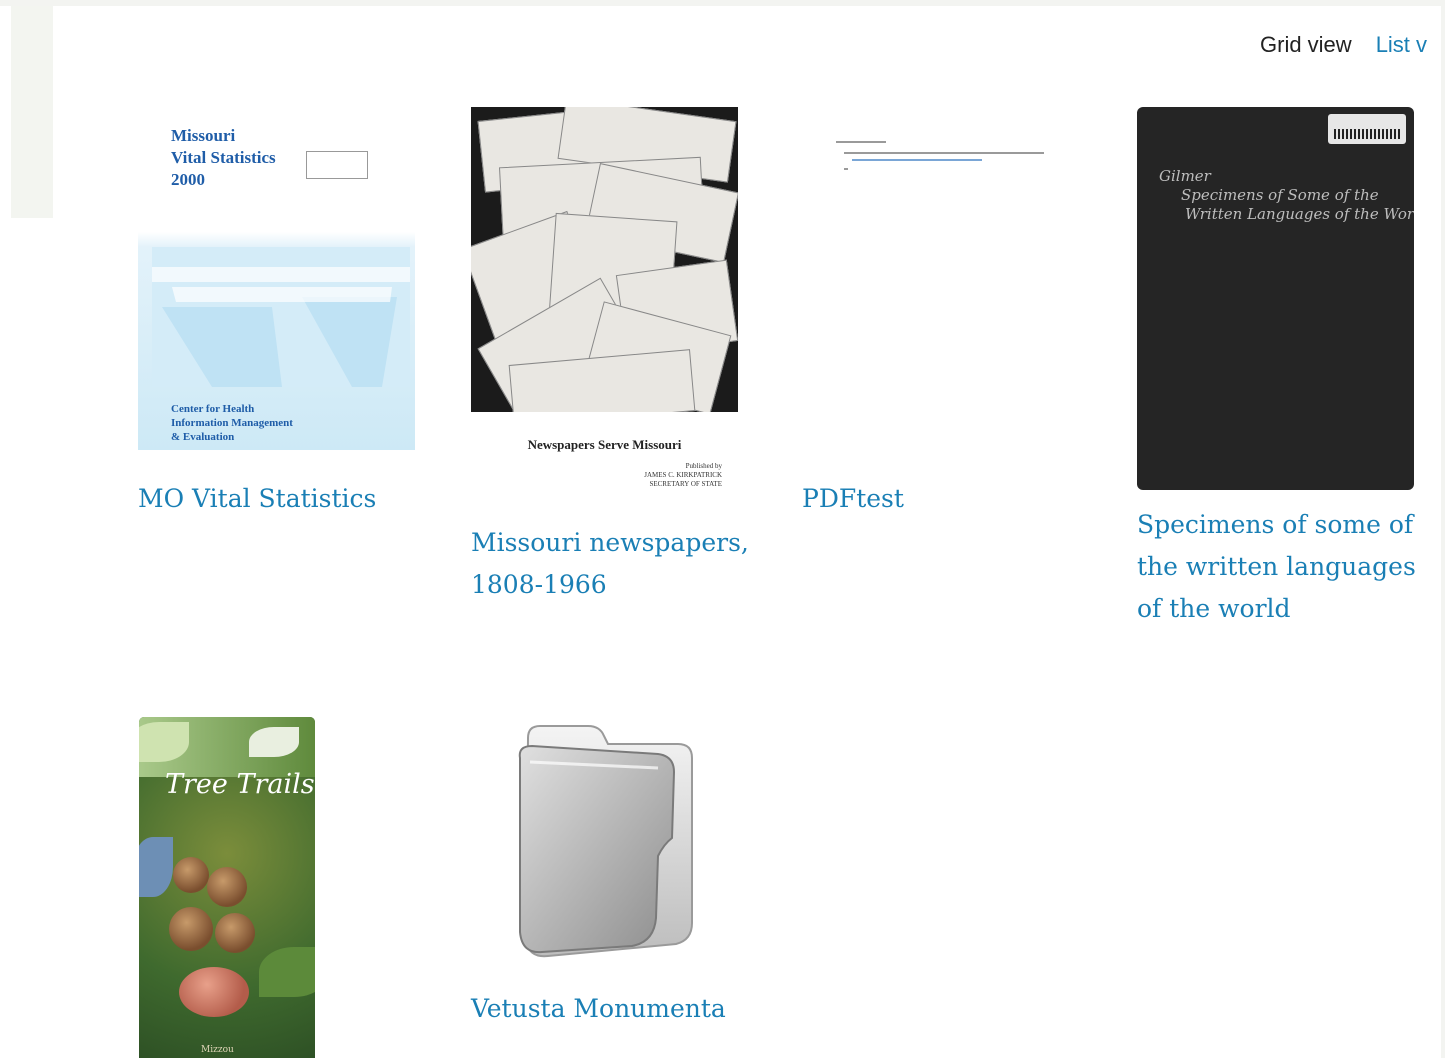  I want to click on item-title-missouri-newspapers: Missouri newspapers, 1808-1966, so click(610, 564).